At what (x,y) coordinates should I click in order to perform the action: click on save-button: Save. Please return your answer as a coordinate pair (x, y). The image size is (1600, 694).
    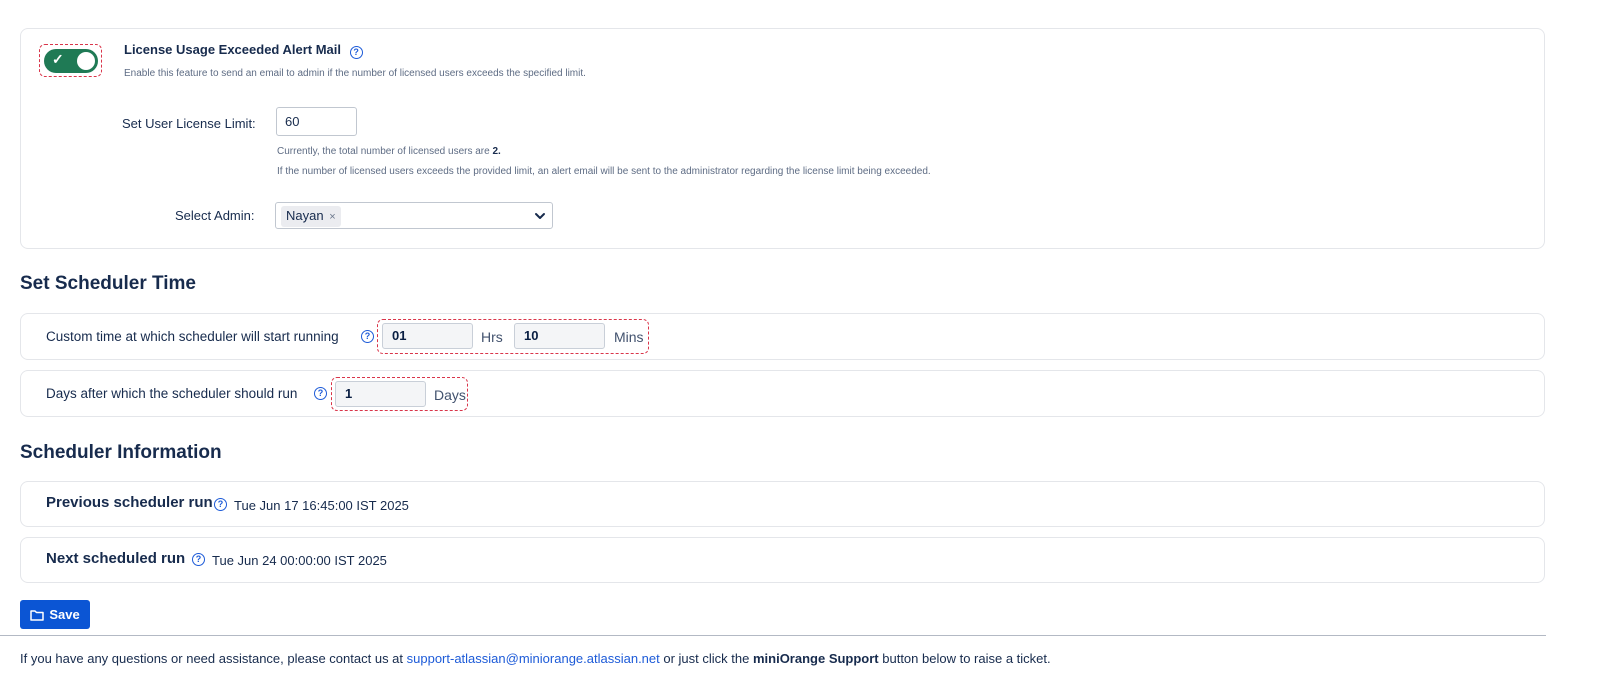
    Looking at the image, I should click on (55, 614).